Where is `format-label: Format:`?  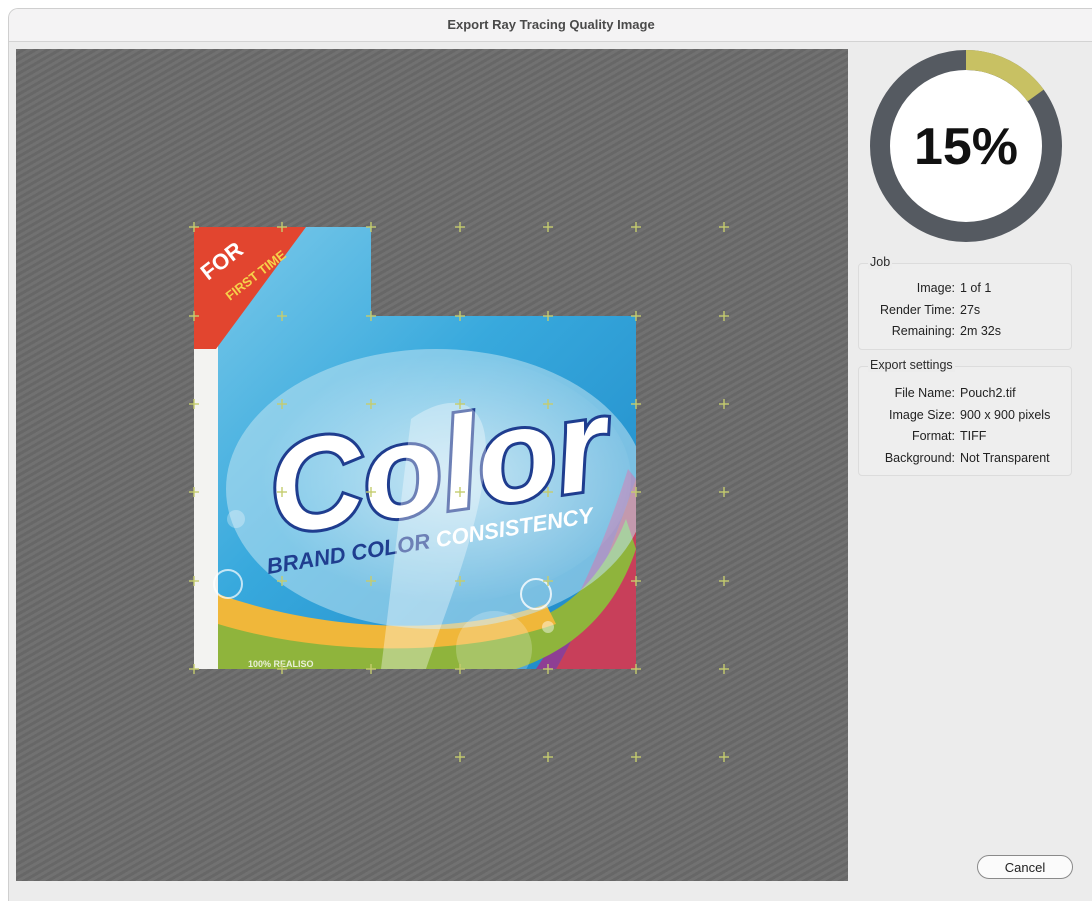 format-label: Format: is located at coordinates (933, 436).